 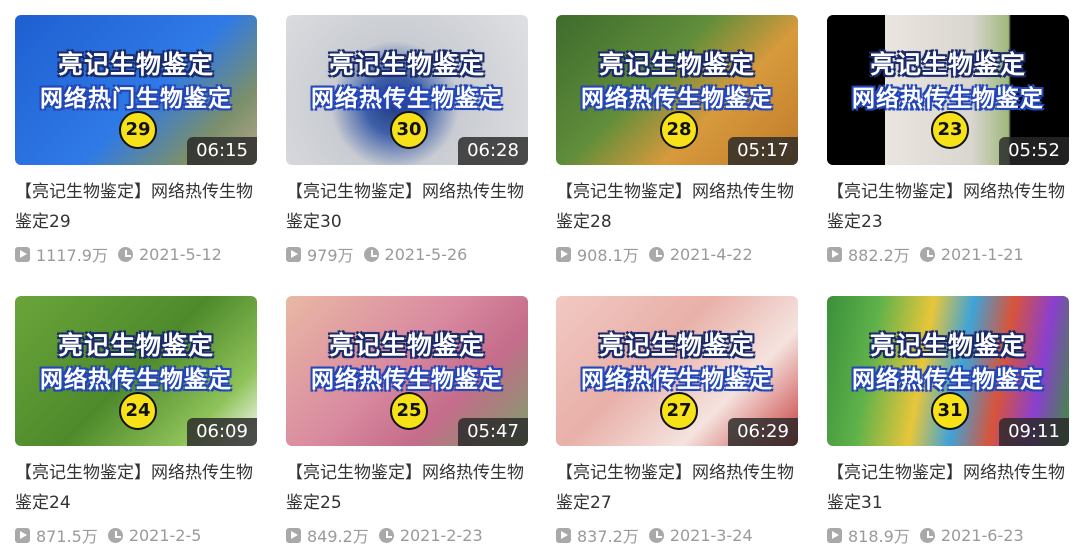 I want to click on duration-badge: 06:09, so click(x=222, y=432).